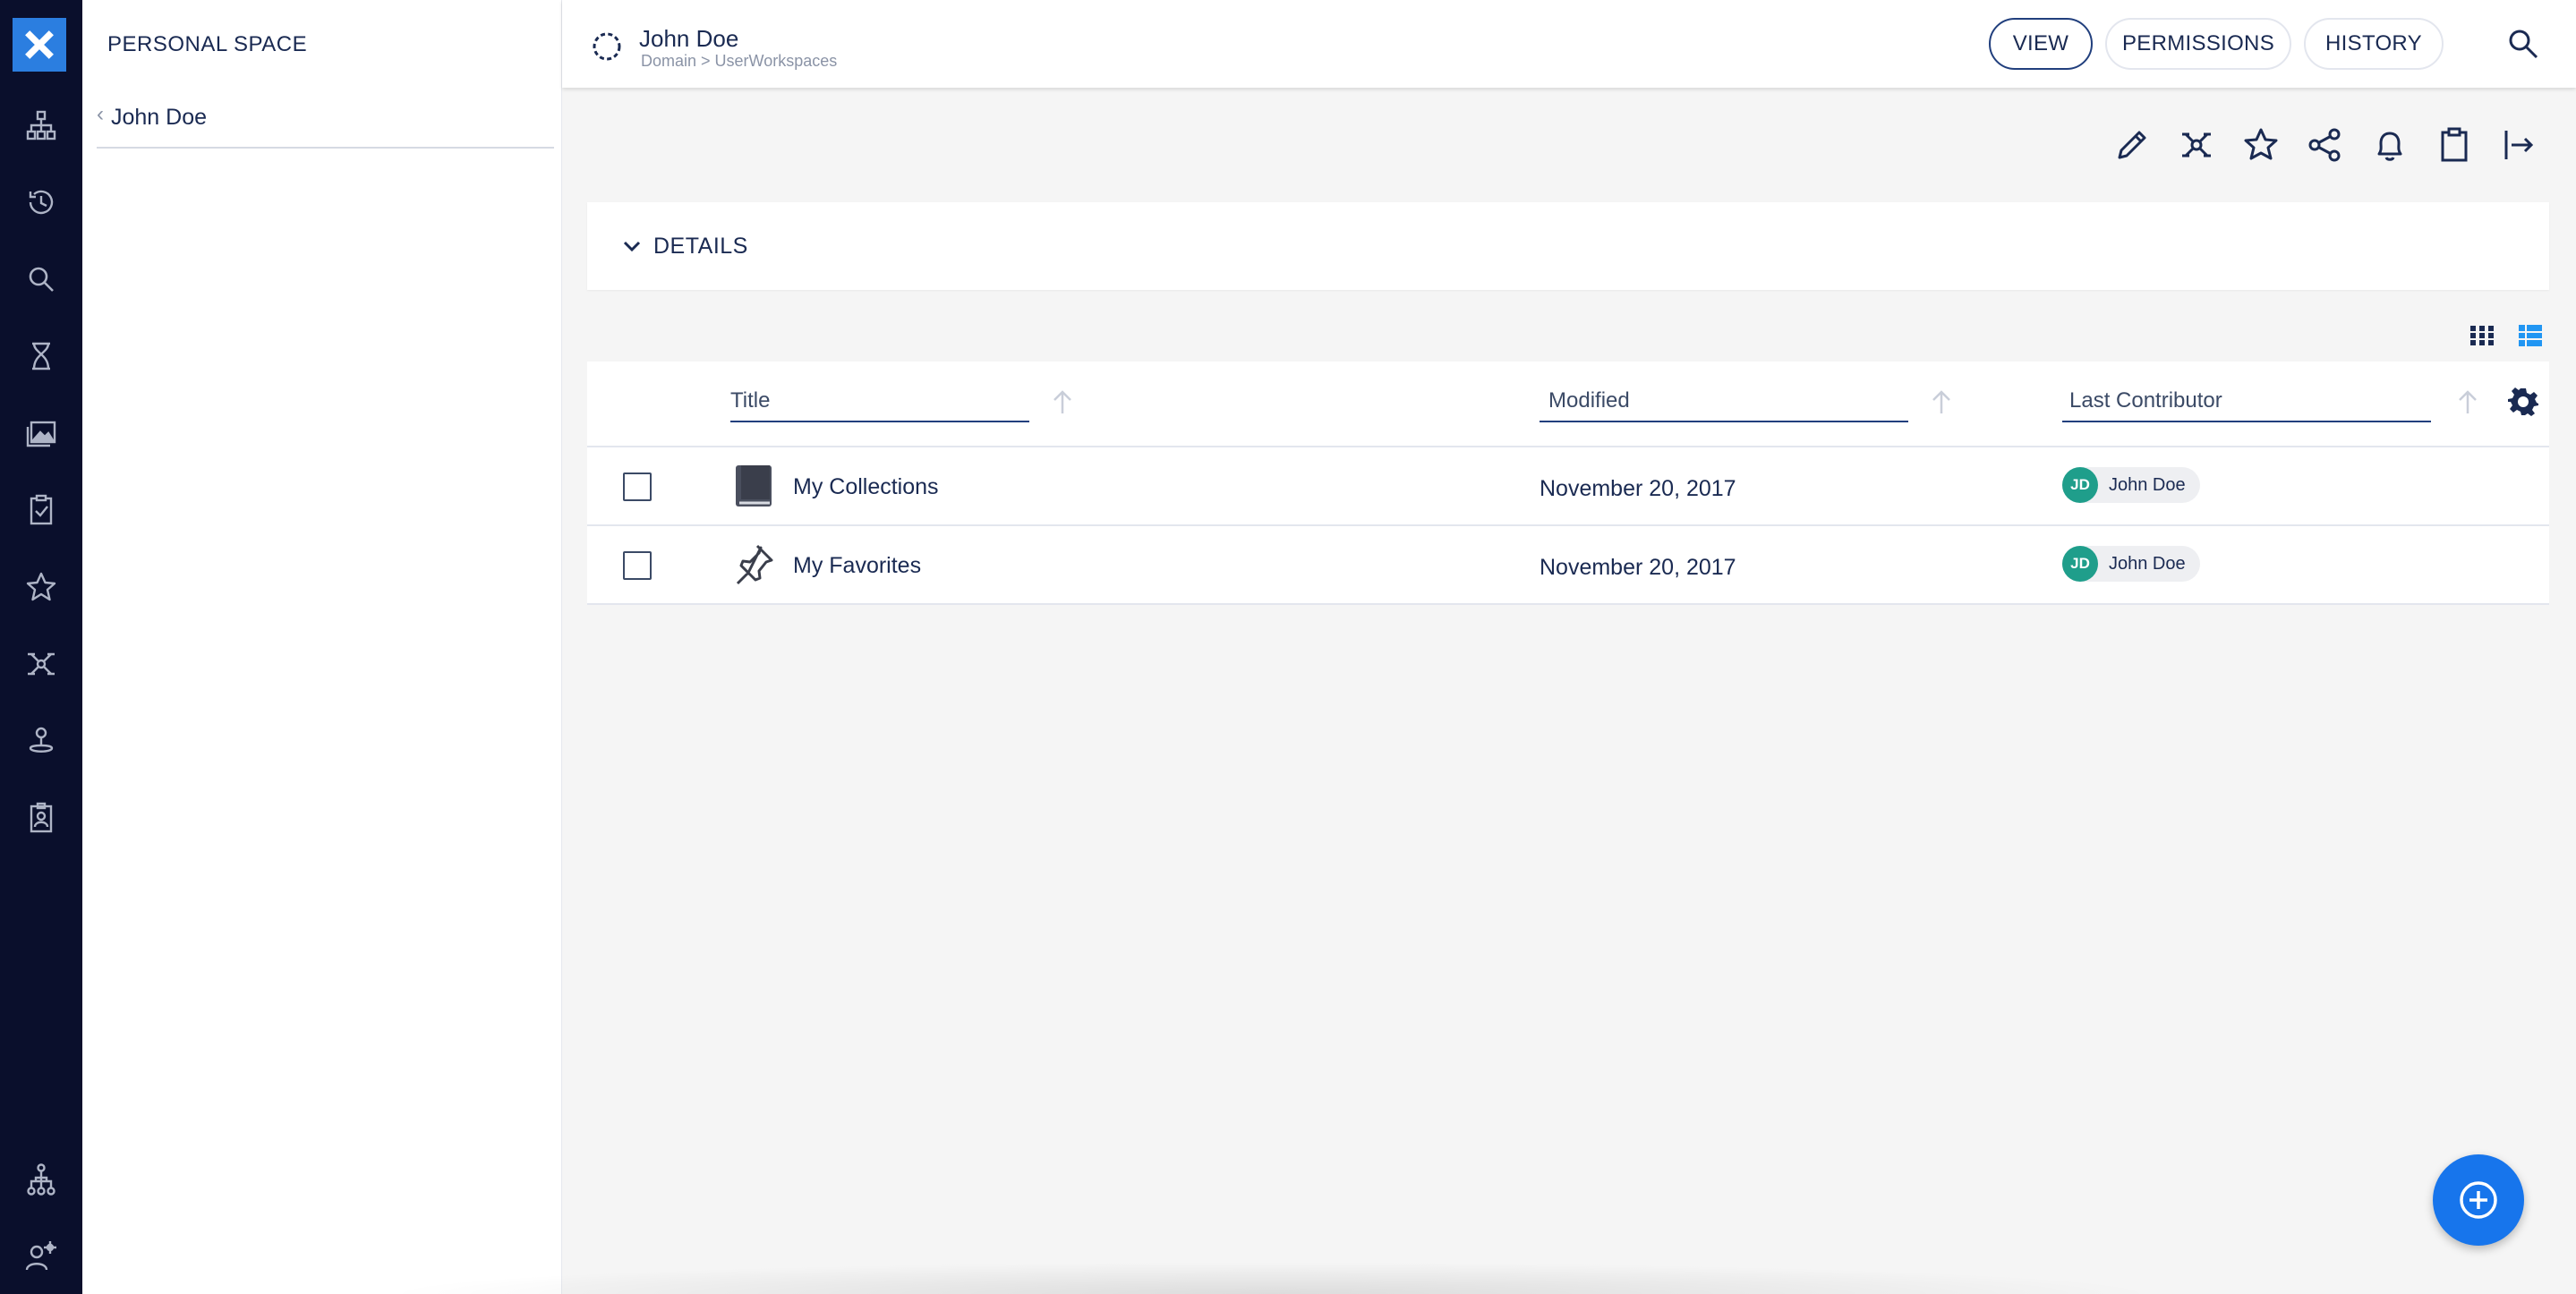 The image size is (2576, 1294). What do you see at coordinates (2523, 402) in the screenshot?
I see `gear-icon` at bounding box center [2523, 402].